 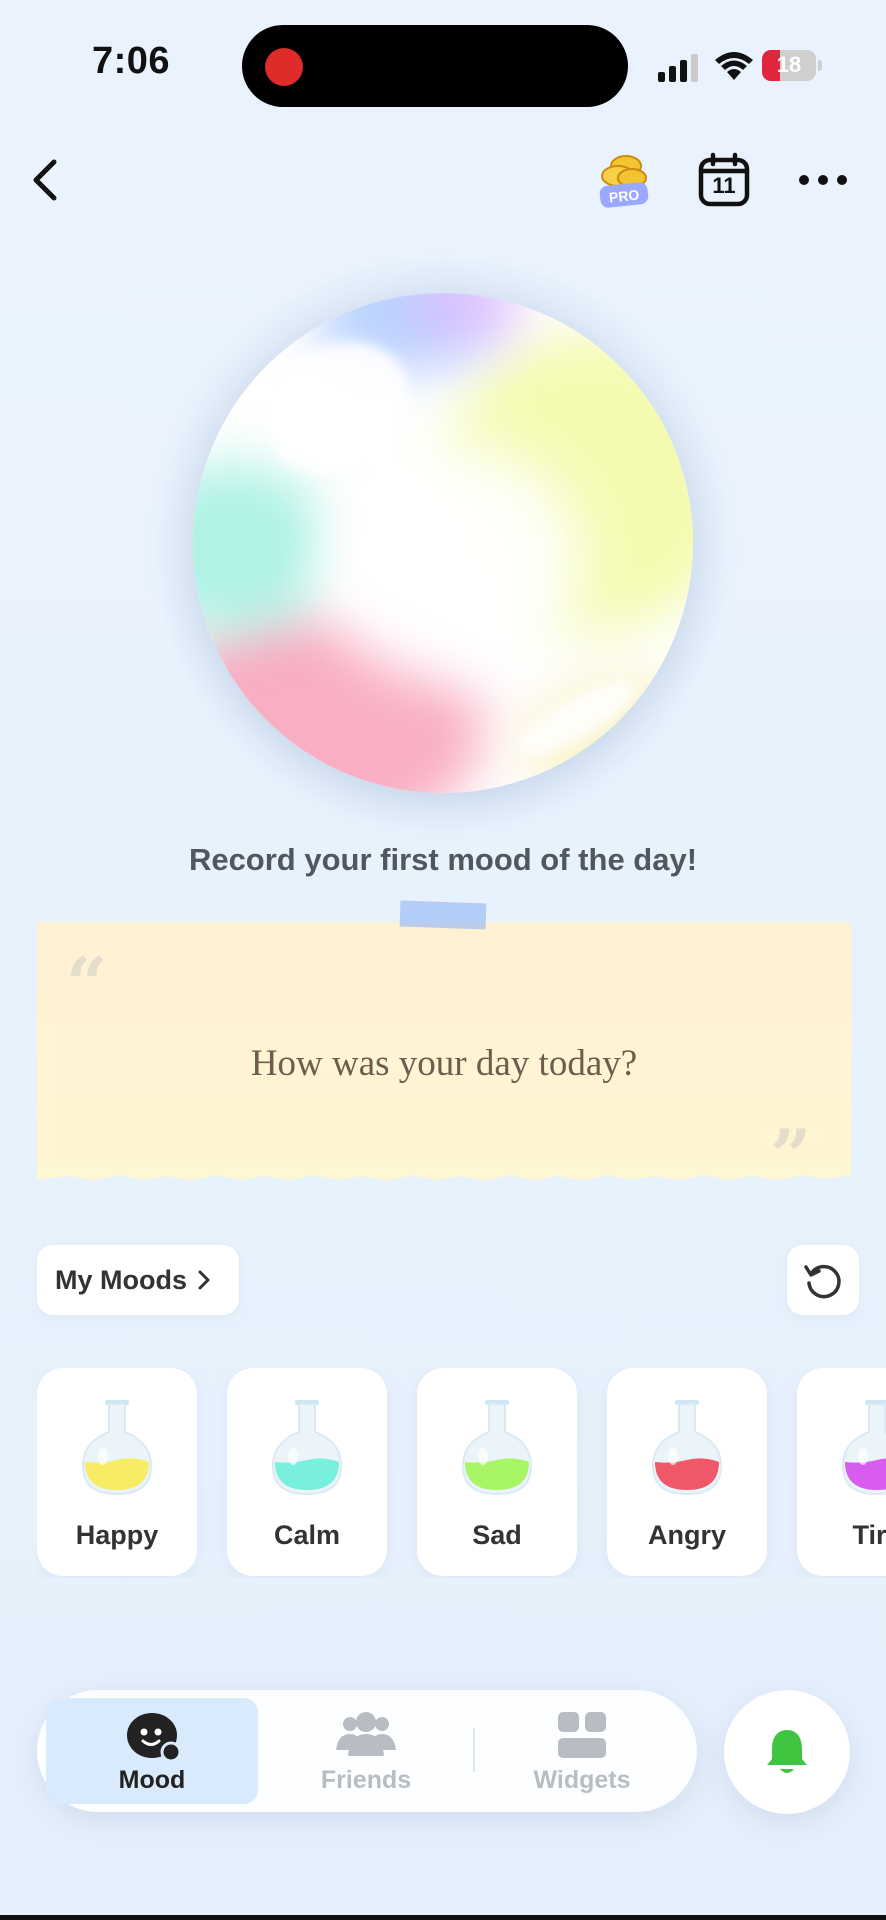 What do you see at coordinates (444, 1063) in the screenshot?
I see `note-question: How was your day today?` at bounding box center [444, 1063].